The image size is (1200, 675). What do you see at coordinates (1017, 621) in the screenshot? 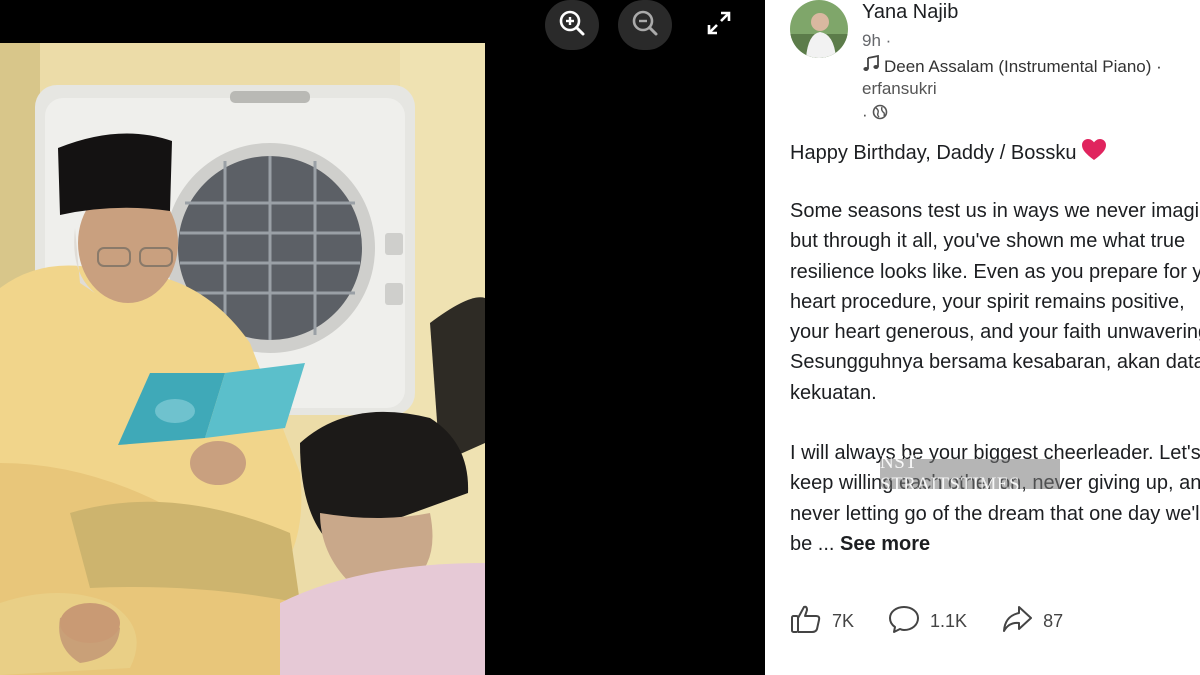
I see `share-icon` at bounding box center [1017, 621].